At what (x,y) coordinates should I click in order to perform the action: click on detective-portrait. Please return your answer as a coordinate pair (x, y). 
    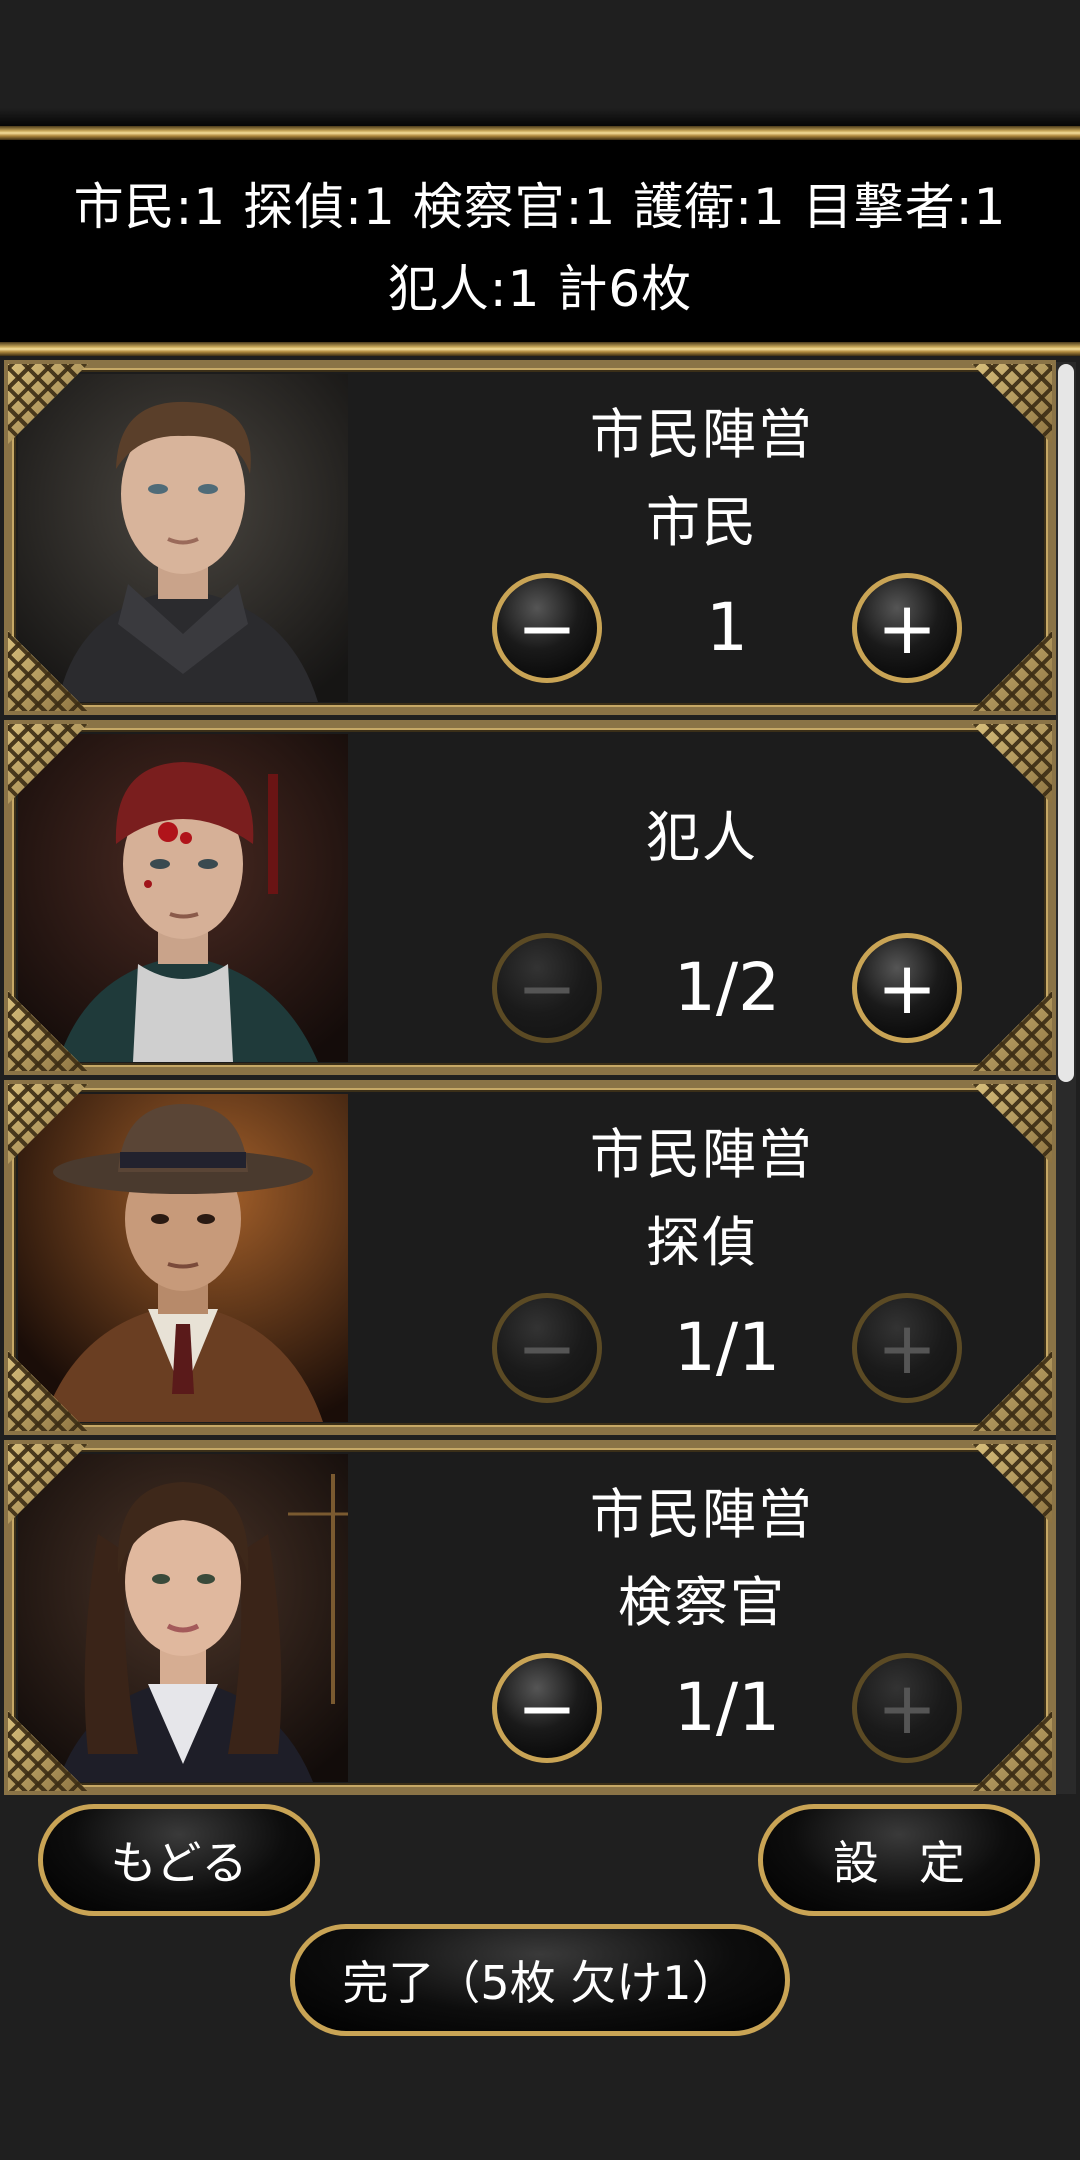
    Looking at the image, I should click on (183, 1258).